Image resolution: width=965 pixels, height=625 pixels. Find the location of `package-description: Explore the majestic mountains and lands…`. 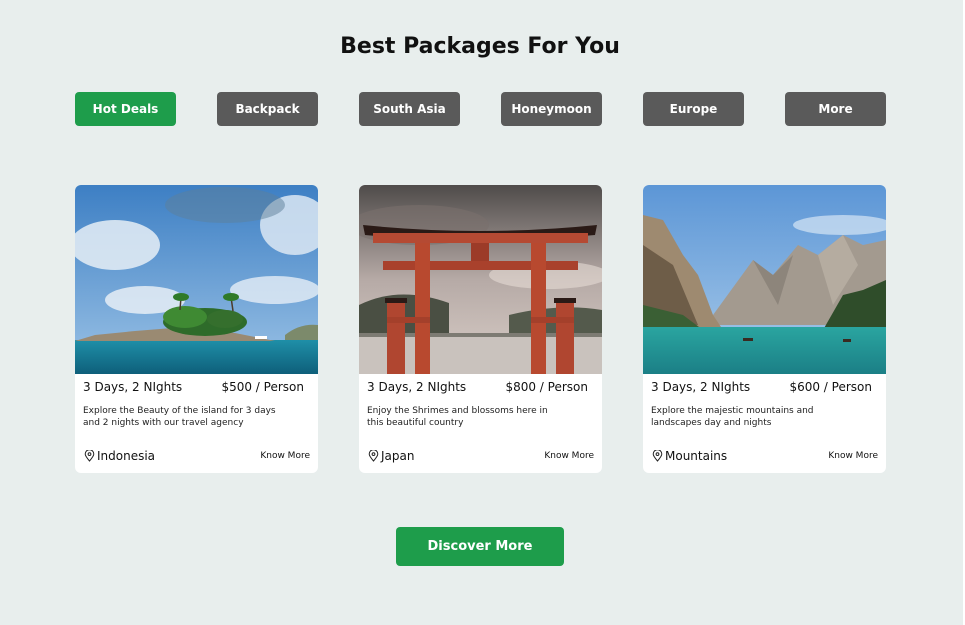

package-description: Explore the majestic mountains and lands… is located at coordinates (732, 417).